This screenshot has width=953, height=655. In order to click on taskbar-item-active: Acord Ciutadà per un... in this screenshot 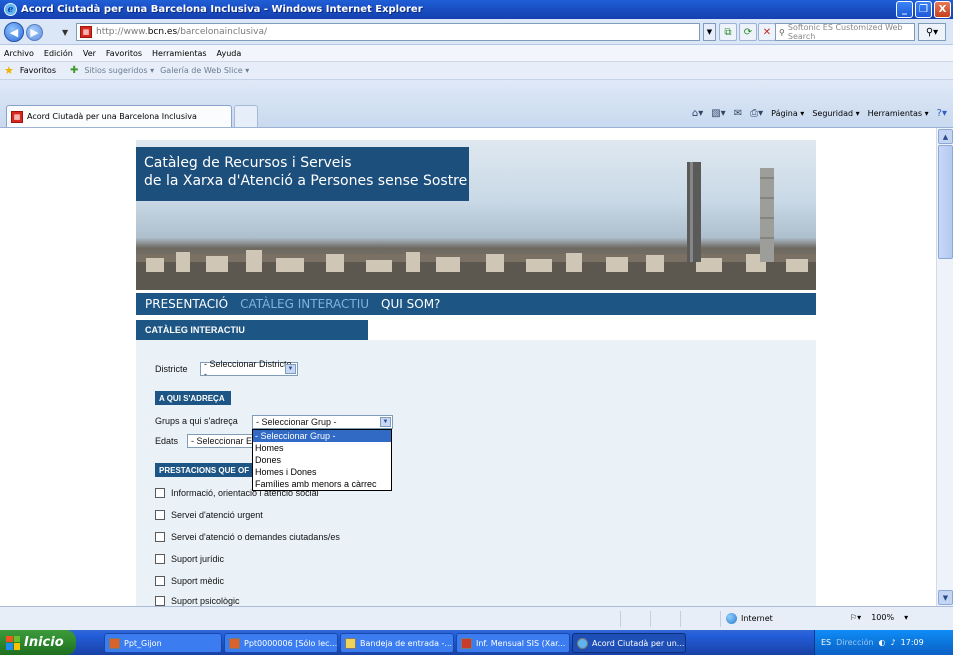, I will do `click(629, 643)`.